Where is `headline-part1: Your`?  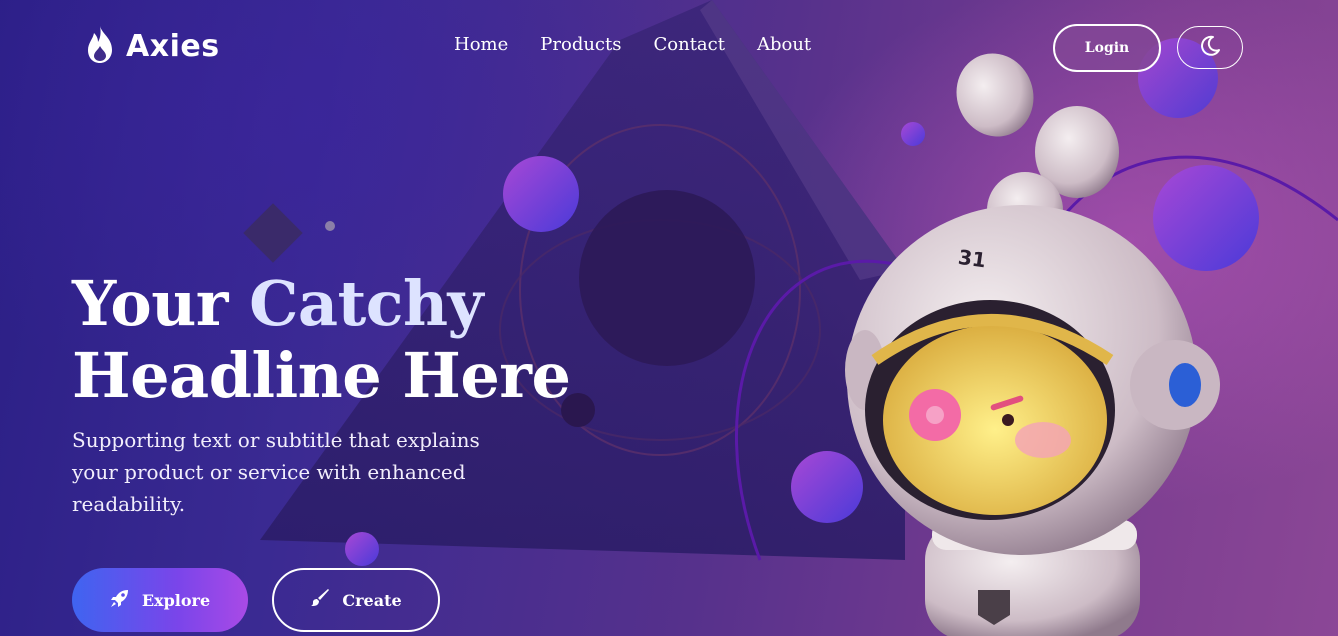
headline-part1: Your is located at coordinates (161, 303).